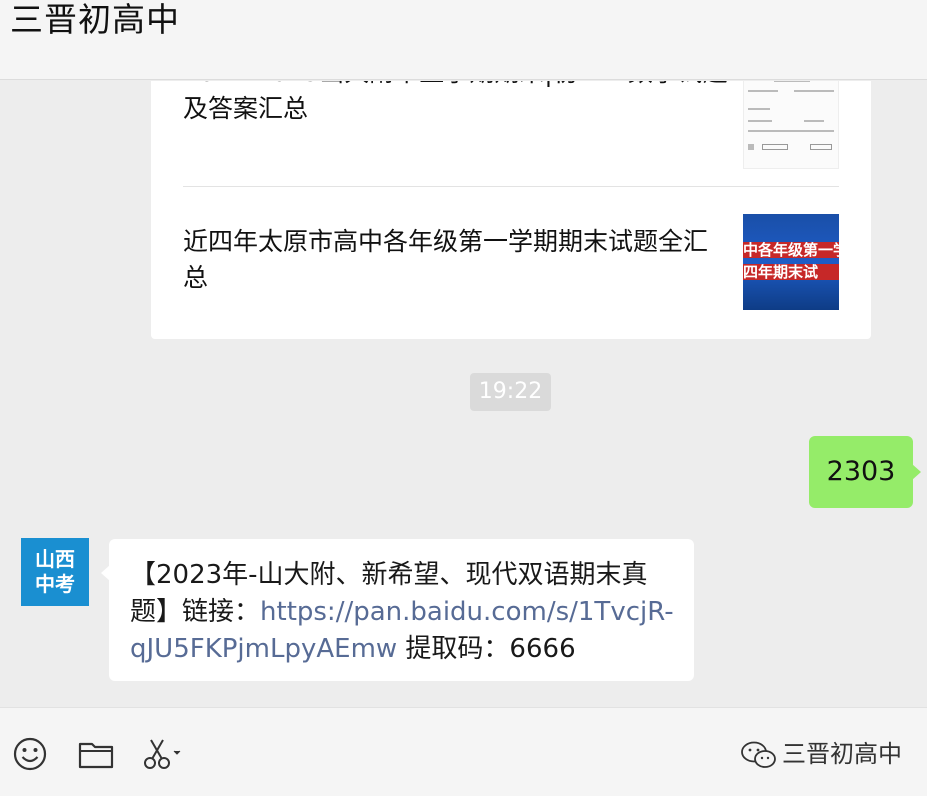 Image resolution: width=927 pixels, height=796 pixels. I want to click on wechat-icon, so click(759, 755).